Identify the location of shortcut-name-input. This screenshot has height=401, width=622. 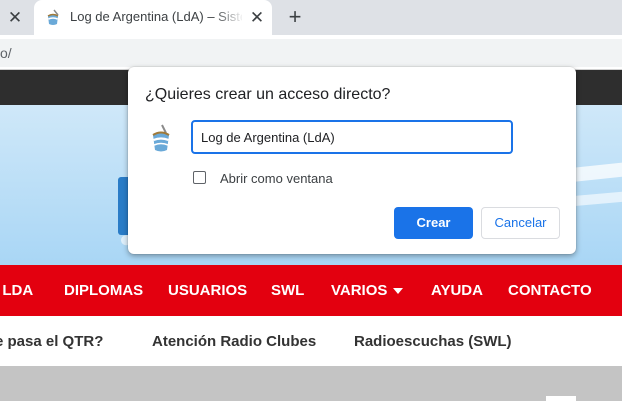
(352, 137).